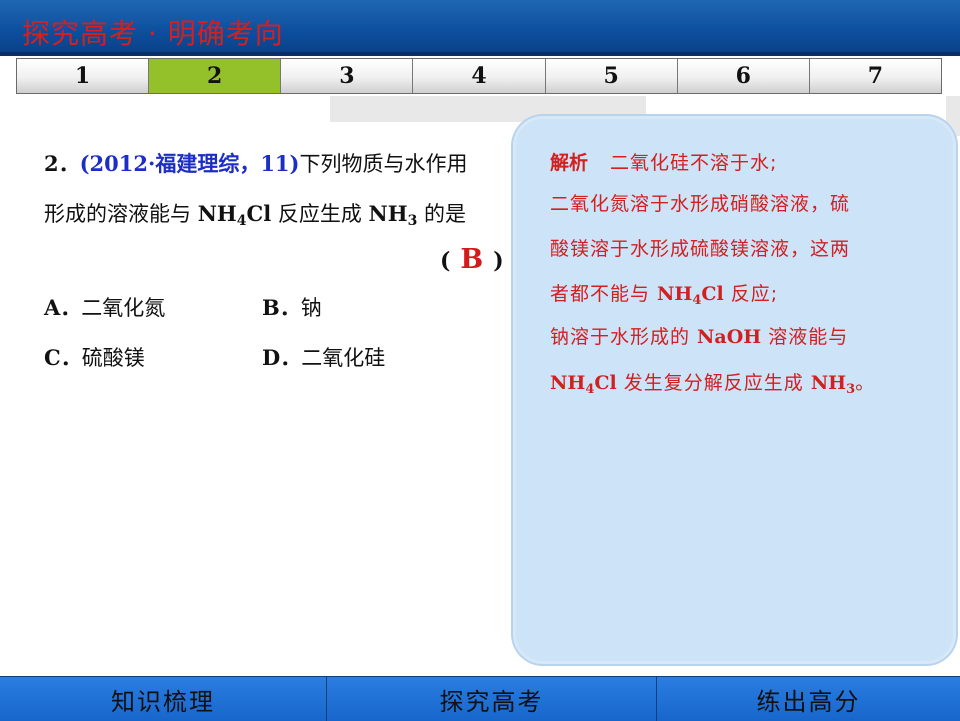 Image resolution: width=960 pixels, height=721 pixels. What do you see at coordinates (163, 699) in the screenshot?
I see `footer-knowledge-button: 知识梳理` at bounding box center [163, 699].